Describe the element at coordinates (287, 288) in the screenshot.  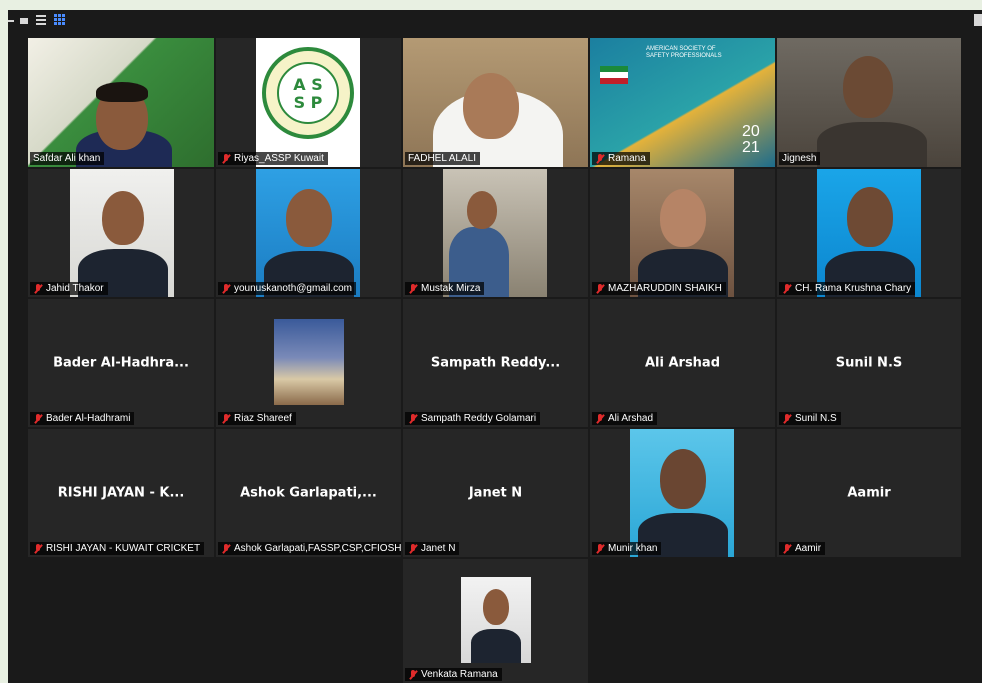
I see `participant-name-tag: younuskanoth@gmail.com` at that location.